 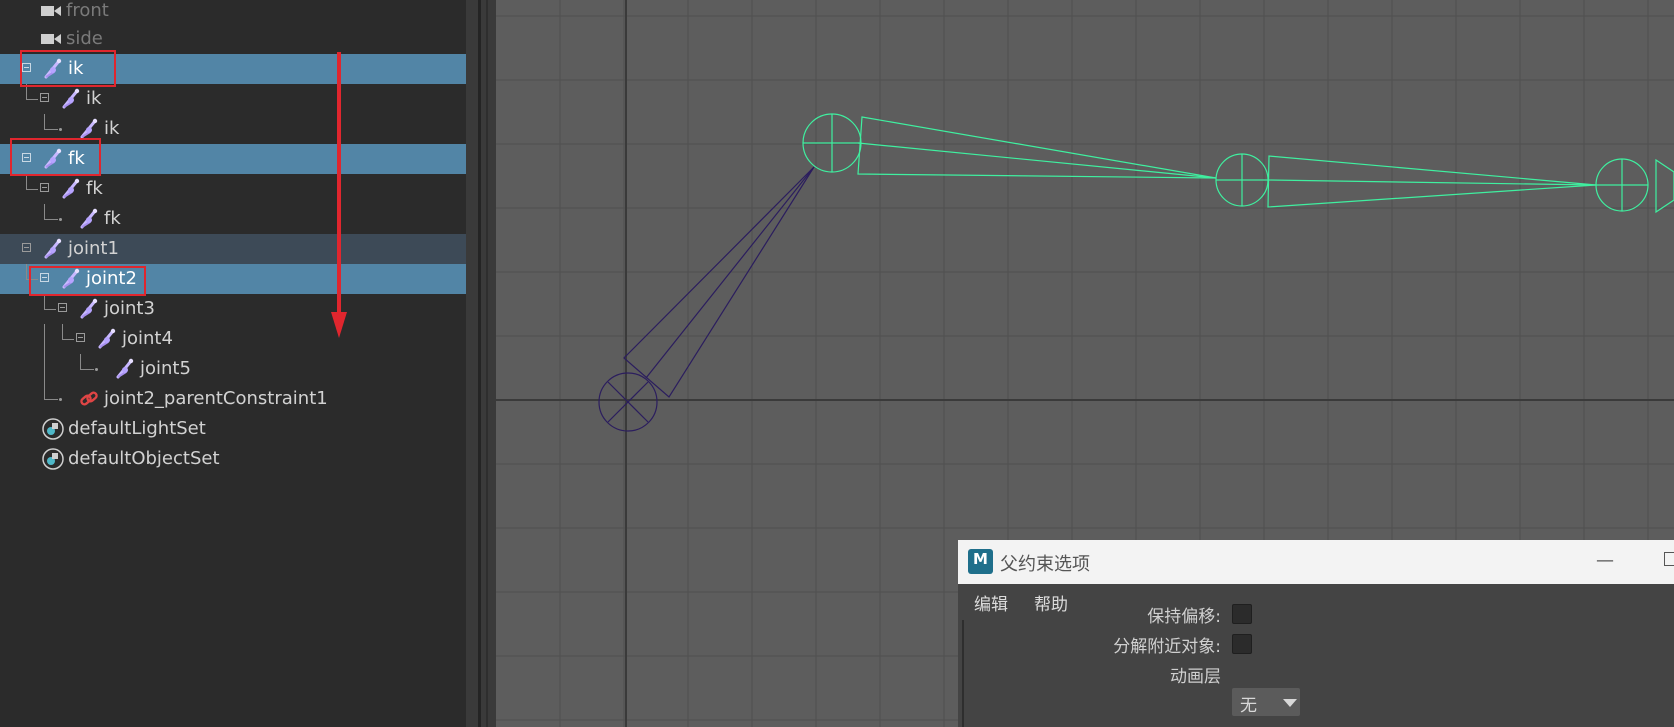 What do you see at coordinates (1266, 702) in the screenshot?
I see `anim-layer-dropdown: 无` at bounding box center [1266, 702].